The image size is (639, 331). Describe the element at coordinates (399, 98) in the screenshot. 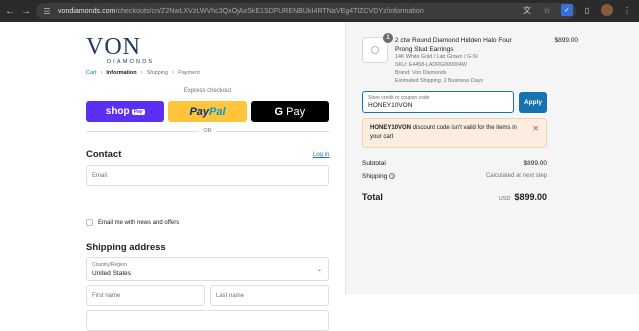

I see `discount-label: Store credit or coupon code` at that location.